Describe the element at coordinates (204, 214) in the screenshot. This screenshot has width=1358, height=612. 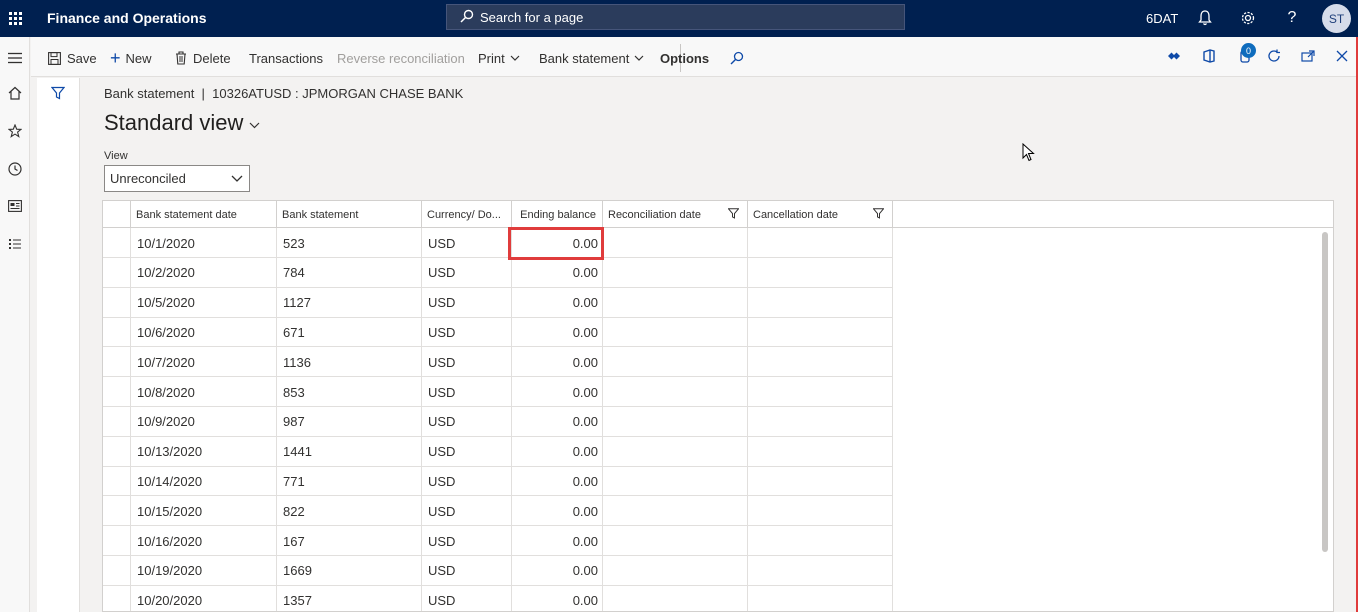
I see `column-header-bank-statement-date: Bank statement date` at that location.